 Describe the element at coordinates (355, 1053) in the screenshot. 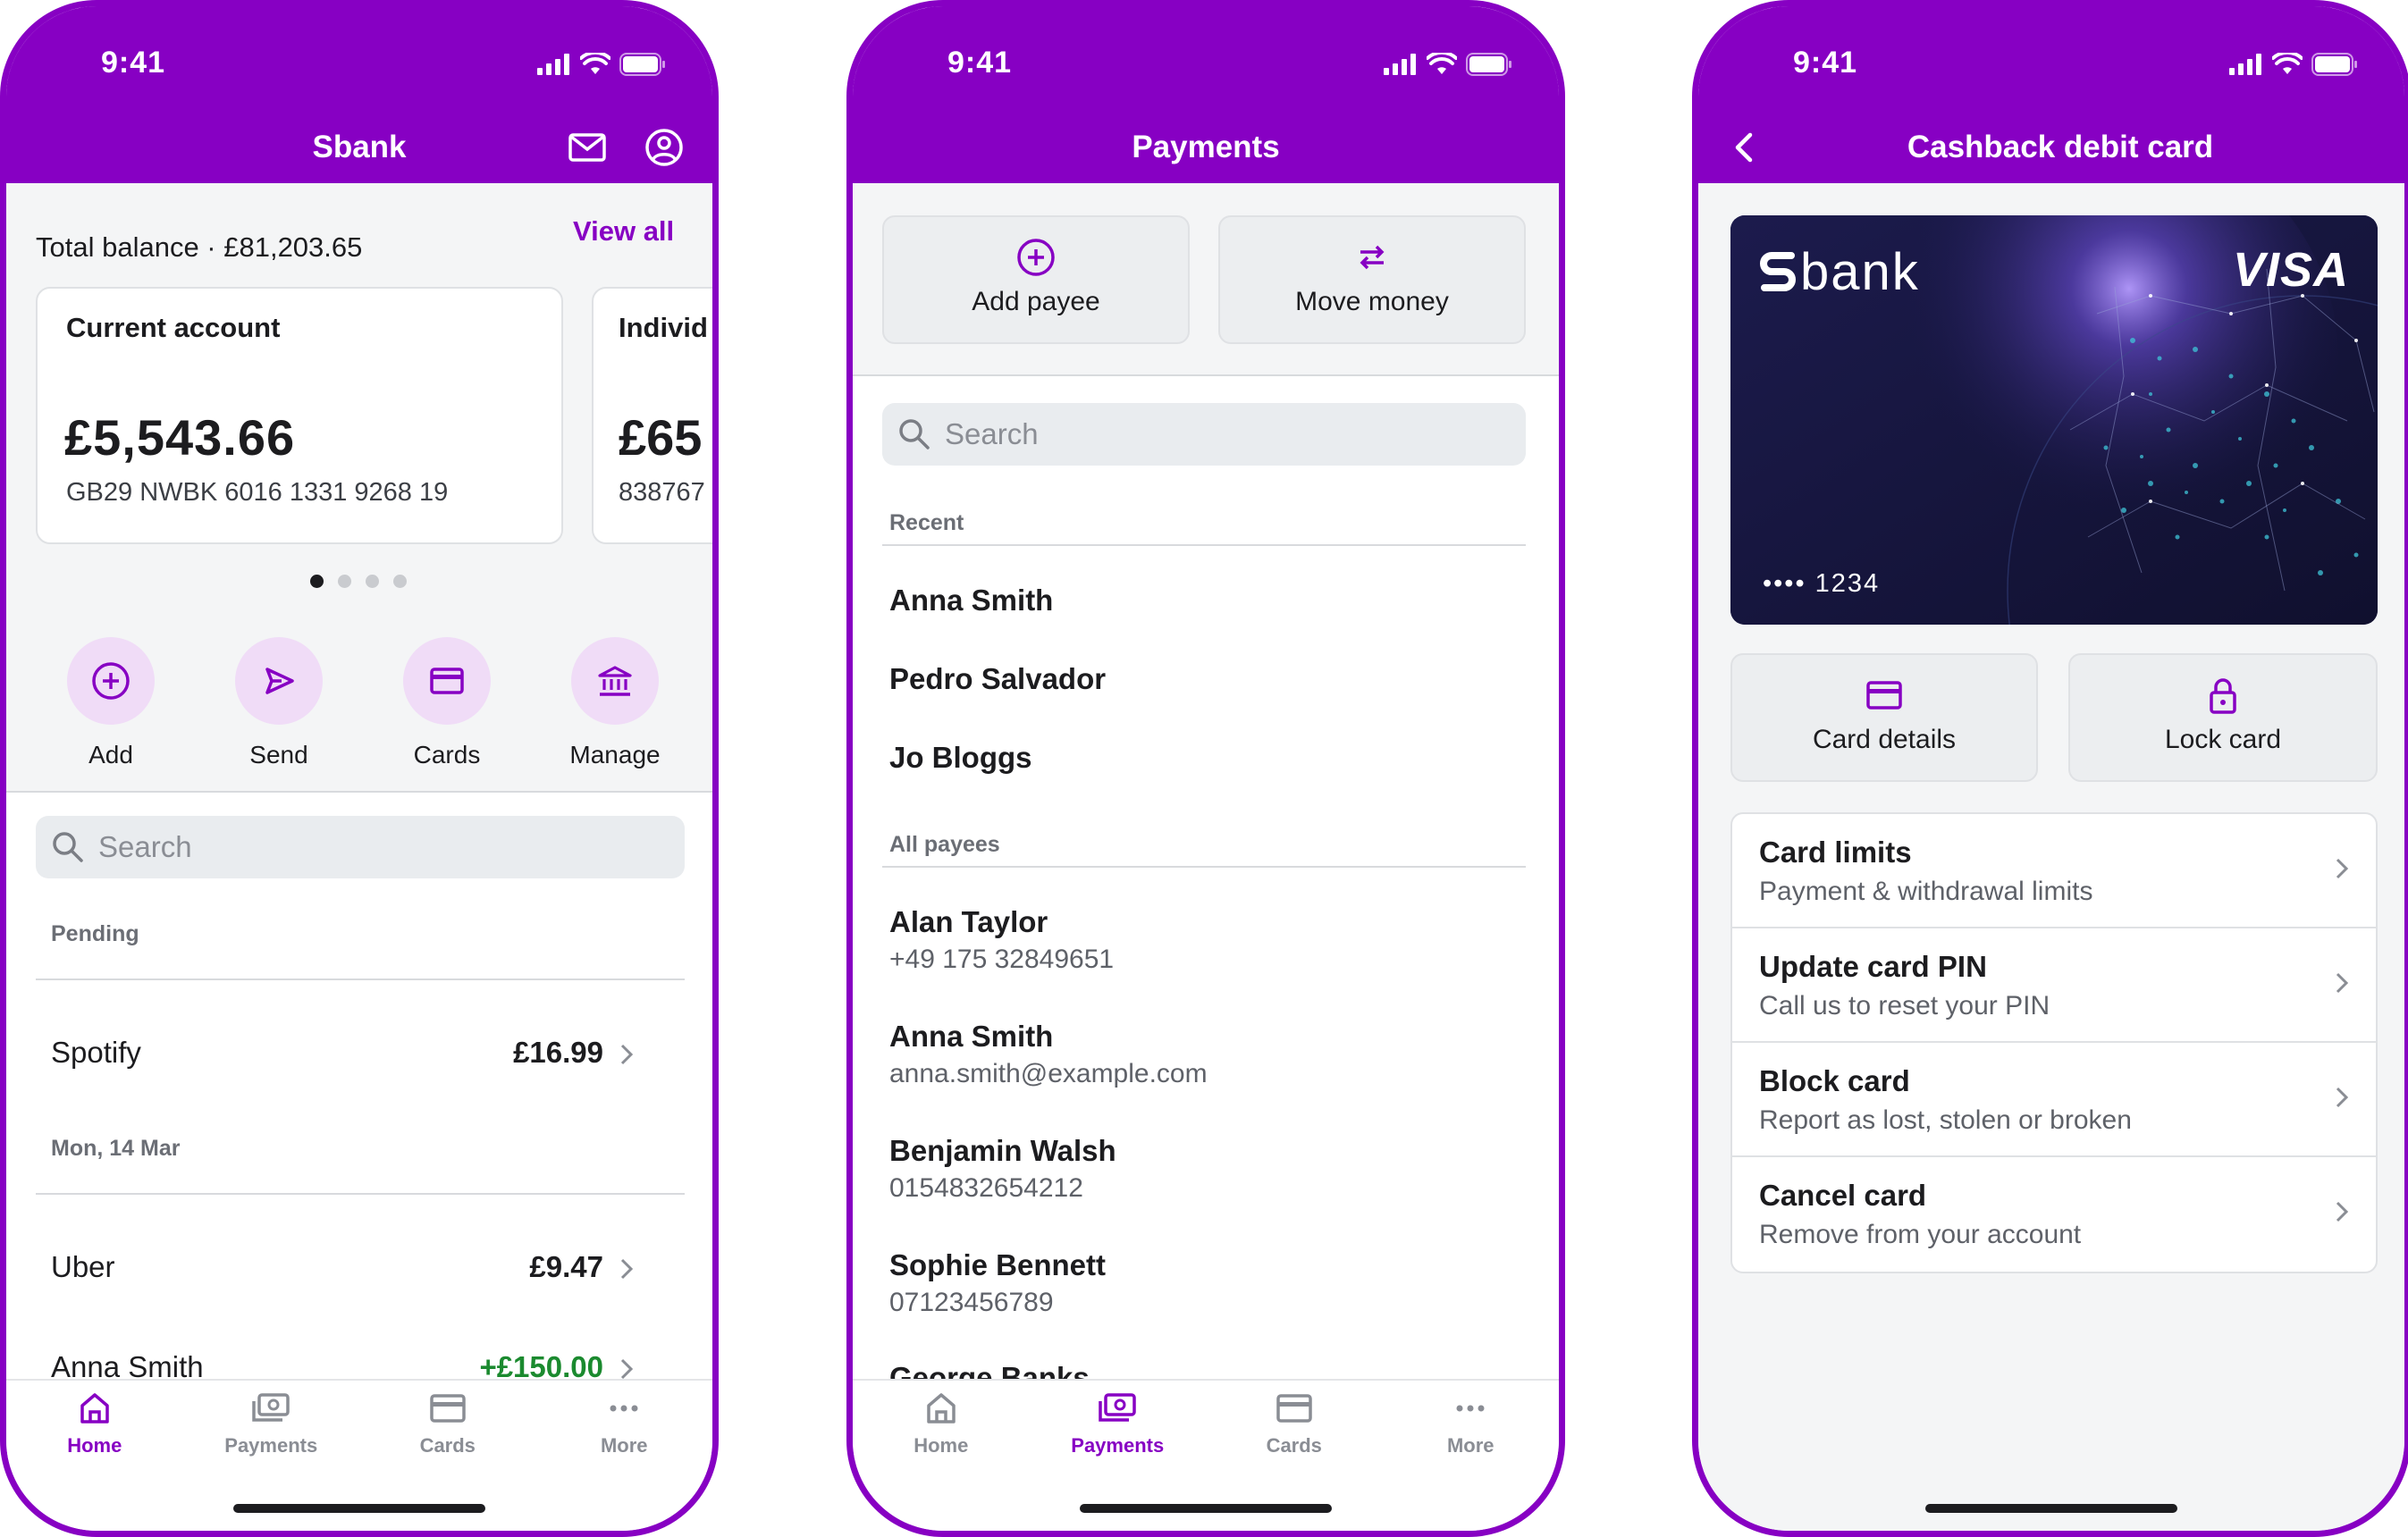

I see `transaction-row: Spotify £16.99` at that location.